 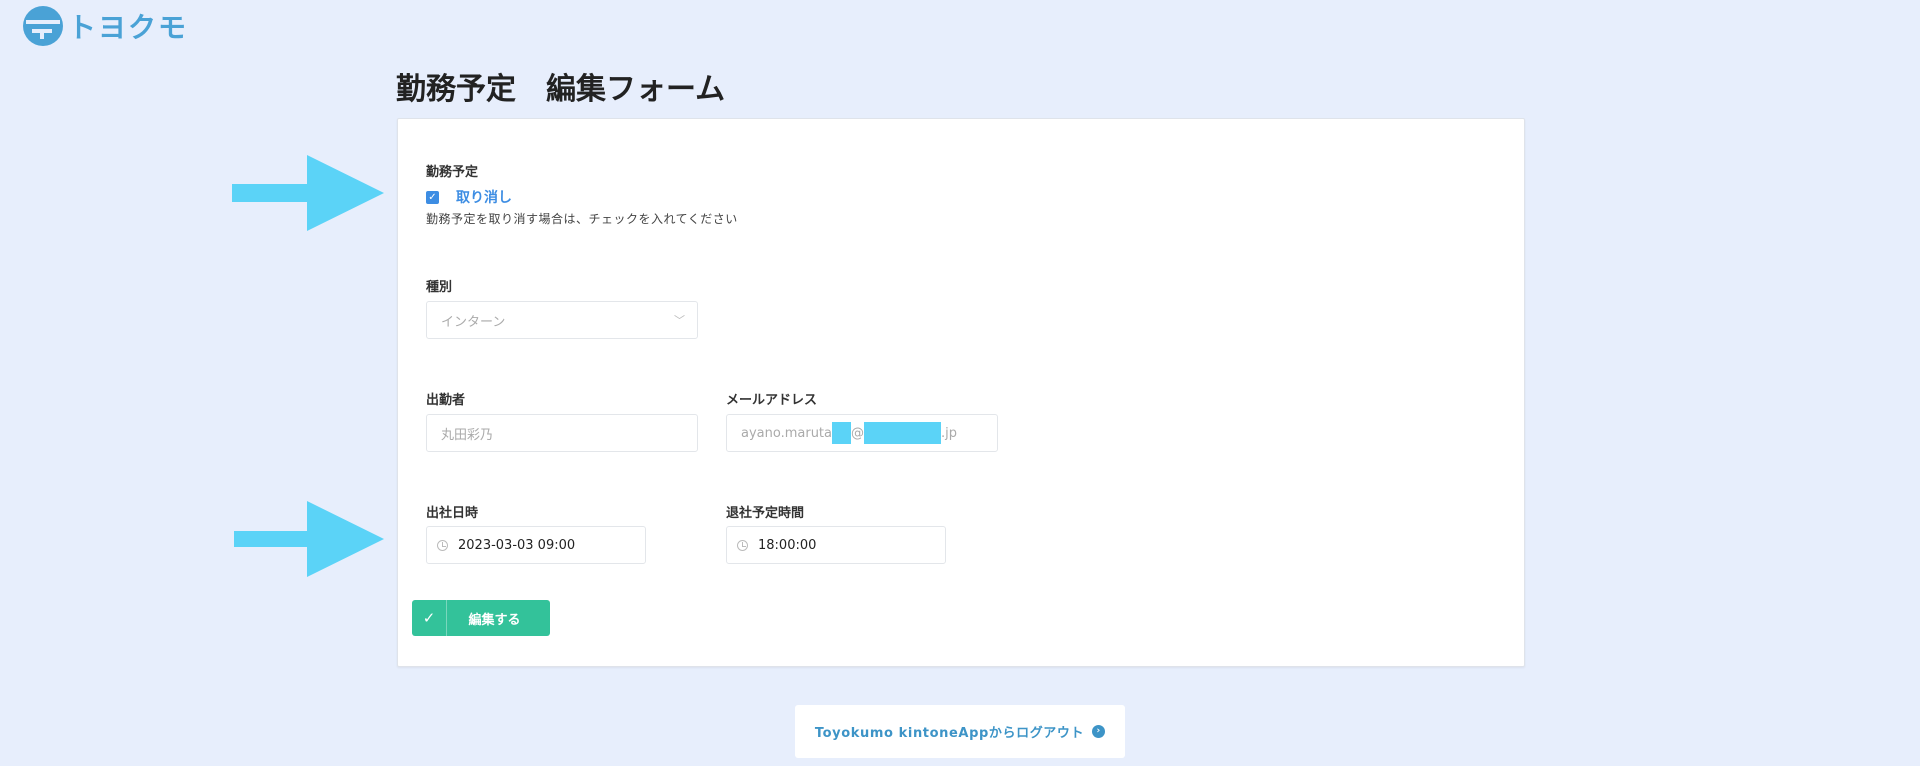 I want to click on worker-field: 丸田彩乃, so click(x=562, y=433).